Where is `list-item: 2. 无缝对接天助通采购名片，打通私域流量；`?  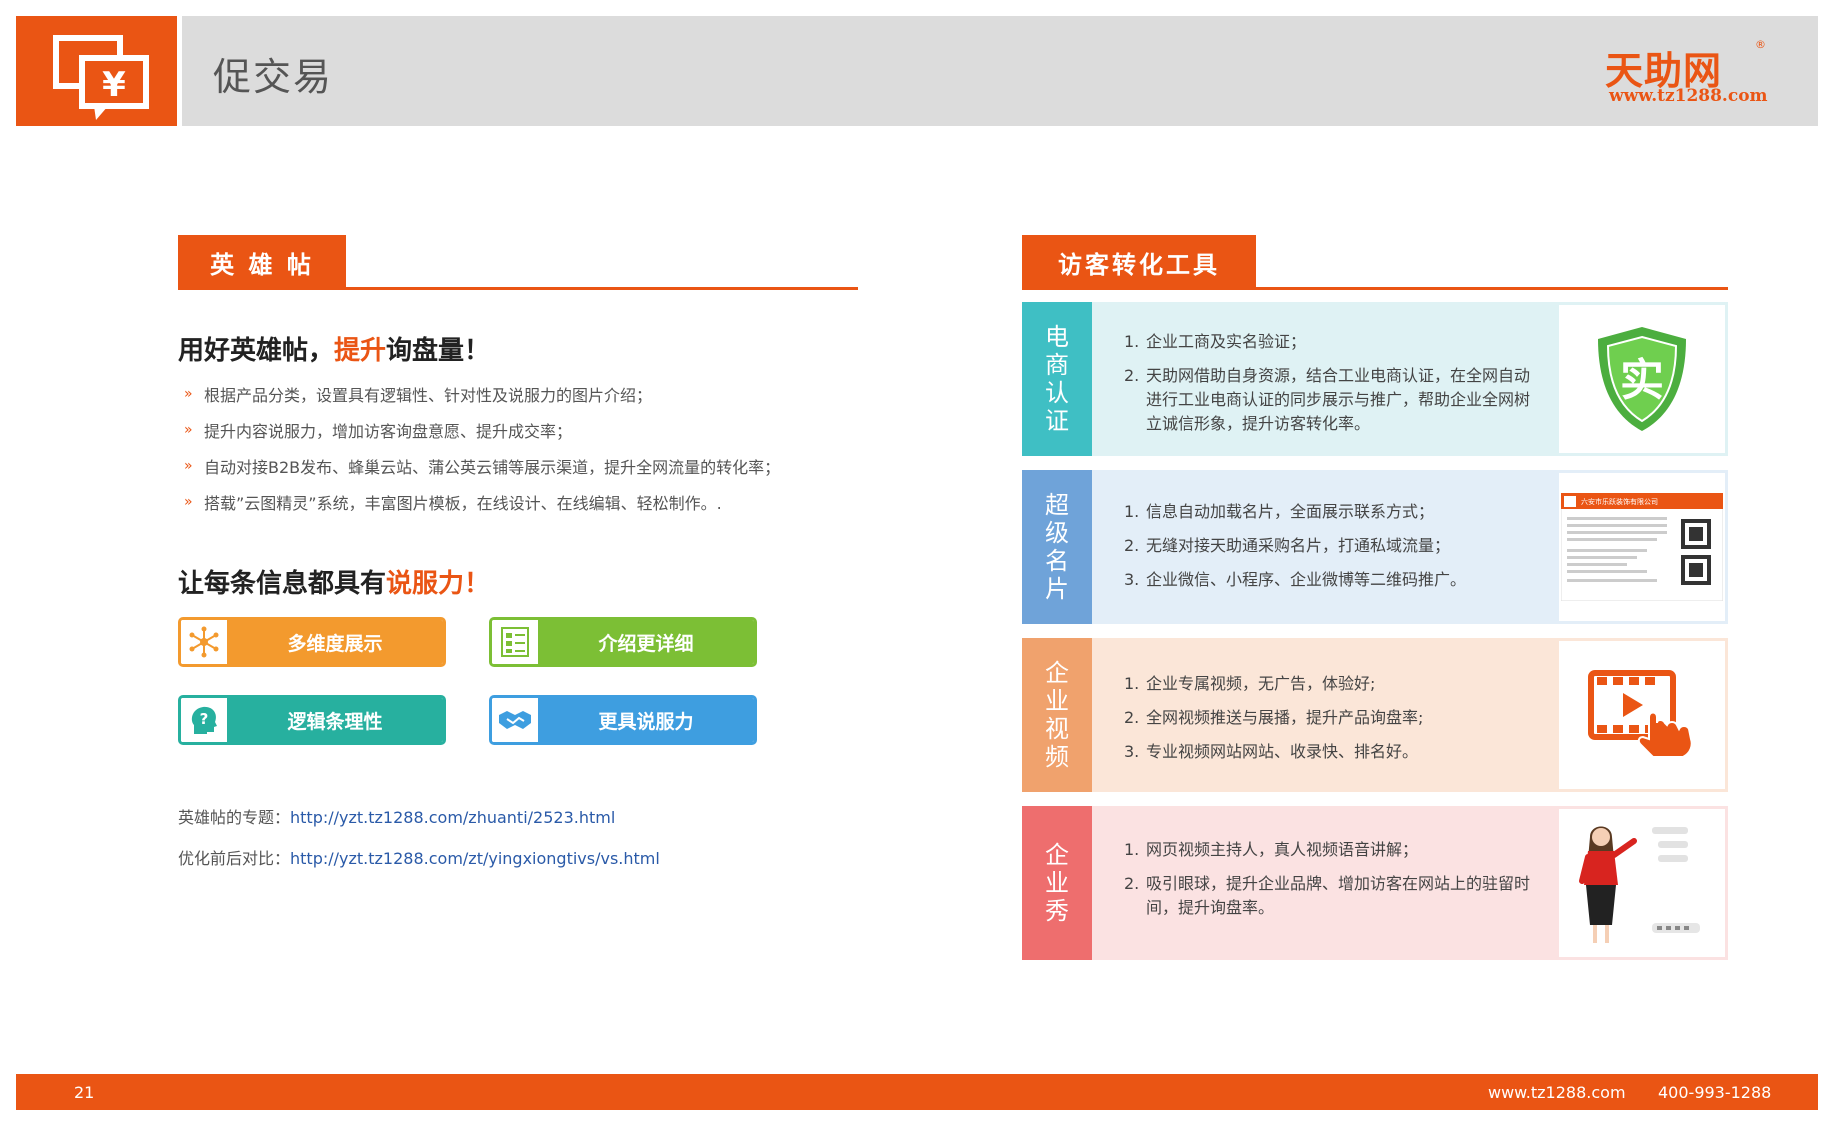 list-item: 2. 无缝对接天助通采购名片，打通私域流量； is located at coordinates (1287, 545).